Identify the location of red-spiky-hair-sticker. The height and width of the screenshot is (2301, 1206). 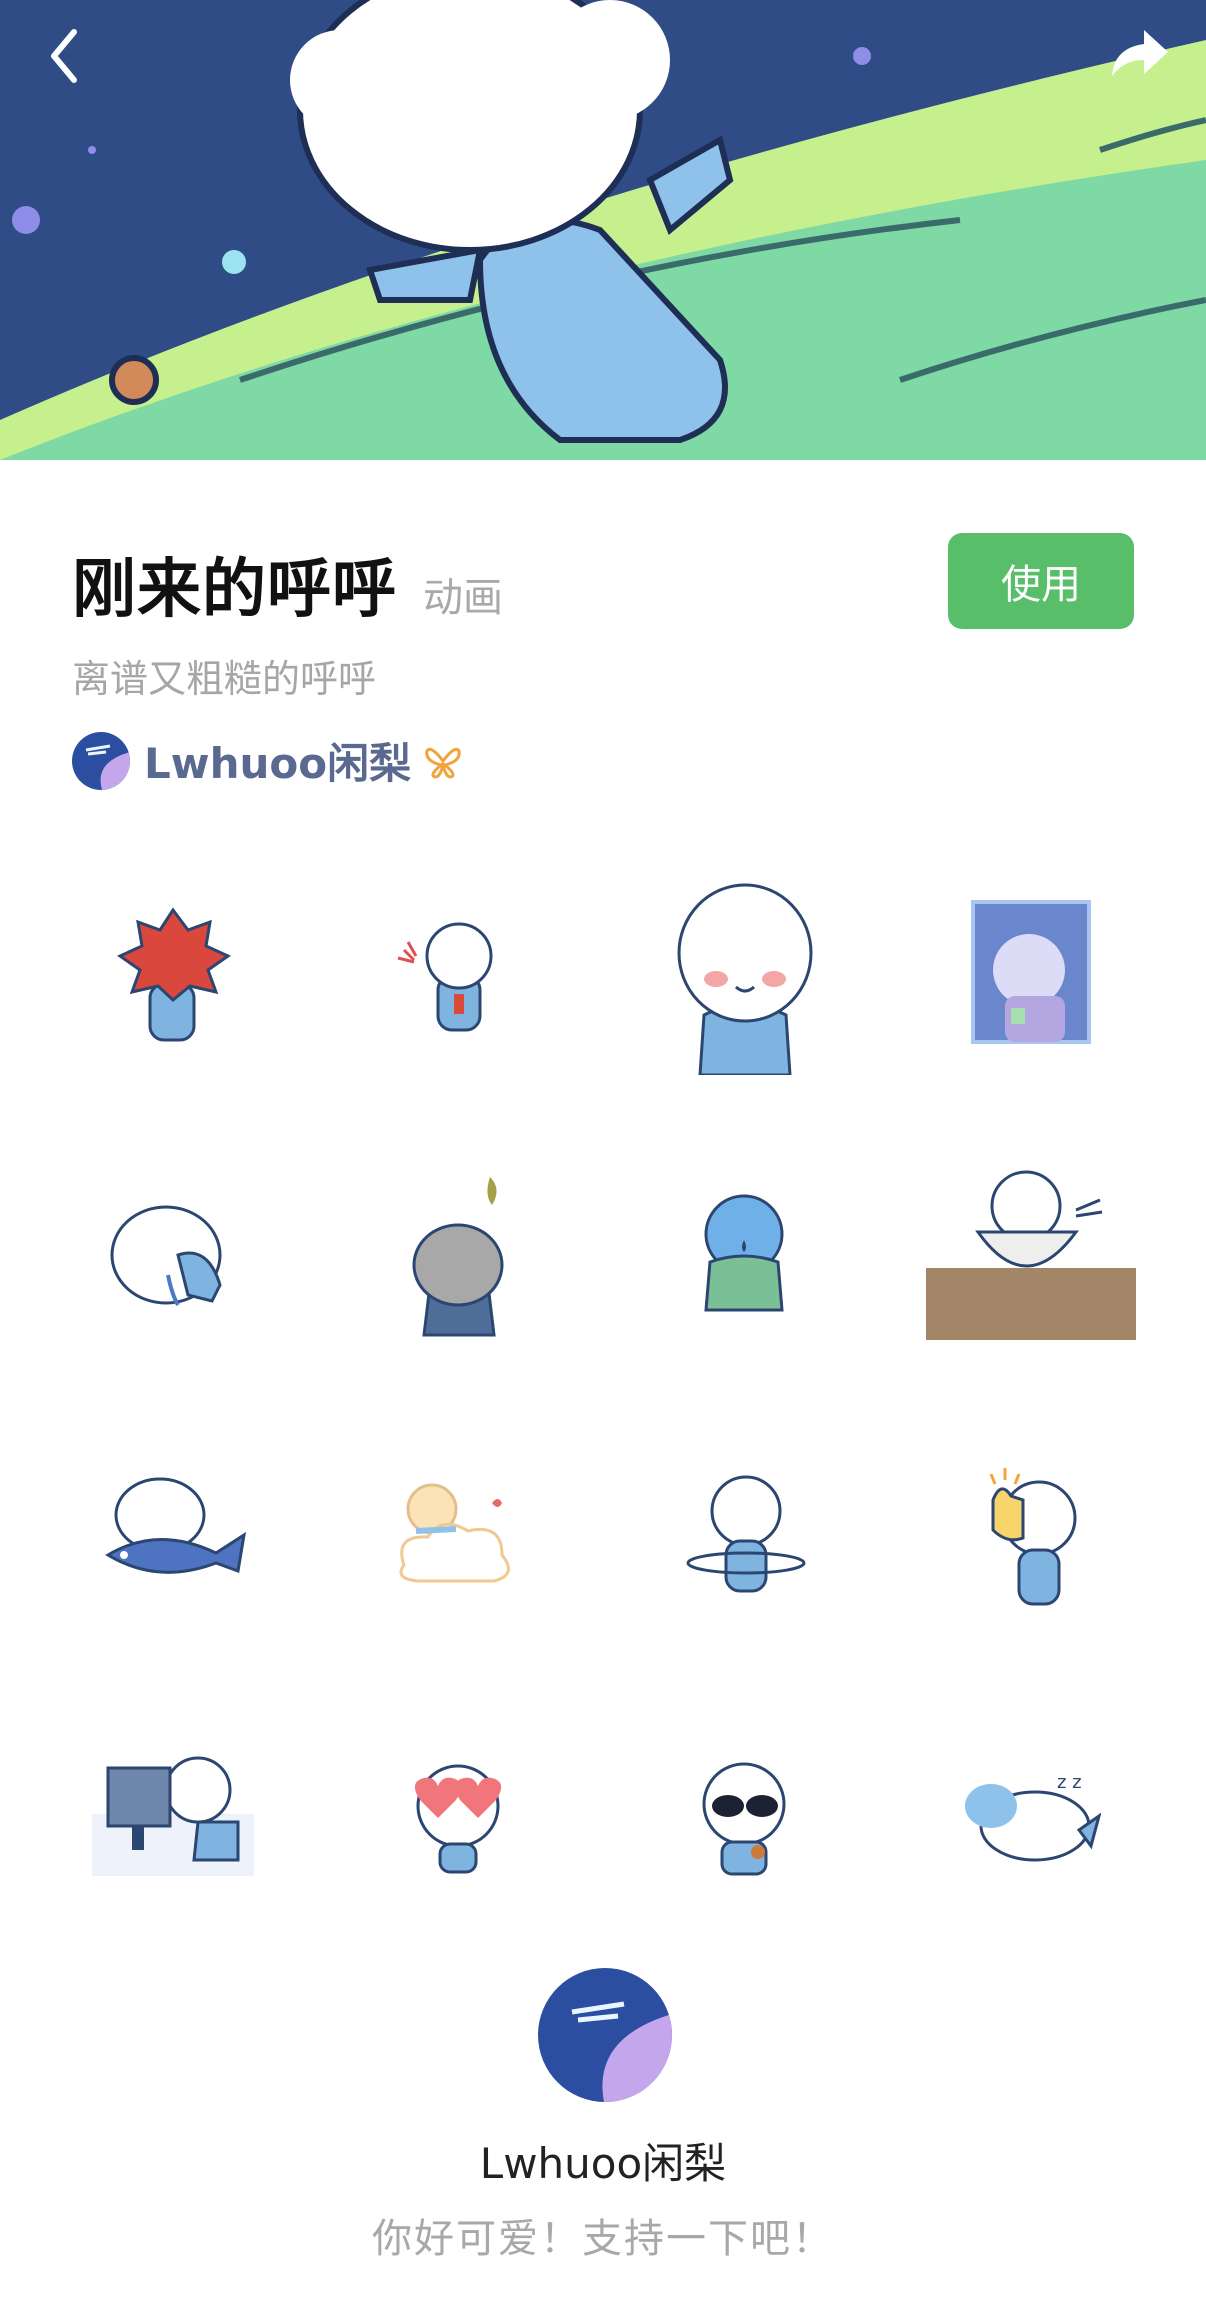
(174, 974).